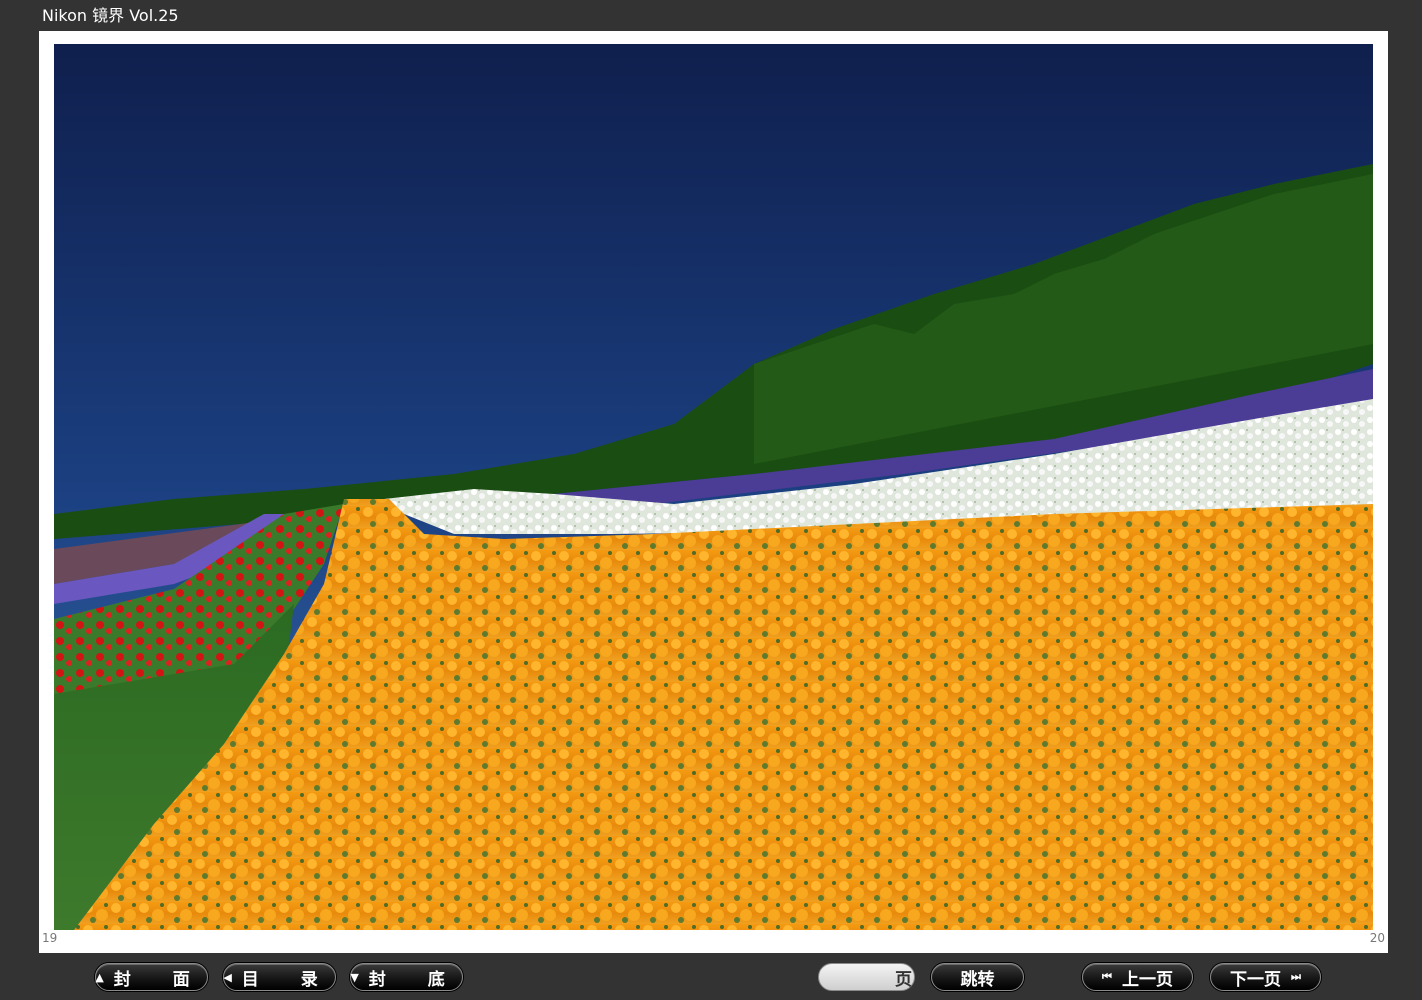 The width and height of the screenshot is (1422, 1000). I want to click on page-number-input, so click(859, 977).